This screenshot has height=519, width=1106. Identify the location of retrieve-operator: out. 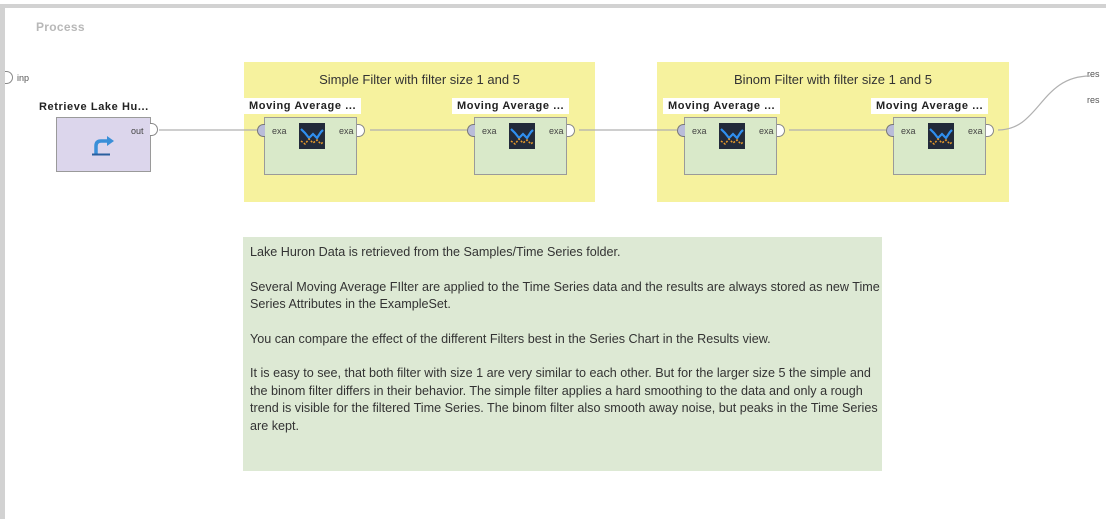
(103, 144).